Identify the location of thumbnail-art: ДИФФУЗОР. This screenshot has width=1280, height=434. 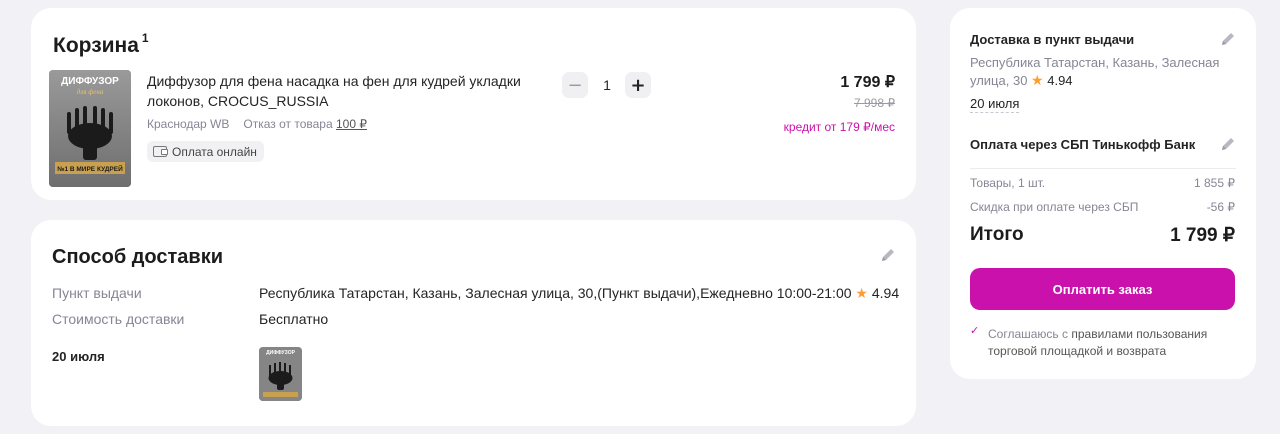
(280, 374).